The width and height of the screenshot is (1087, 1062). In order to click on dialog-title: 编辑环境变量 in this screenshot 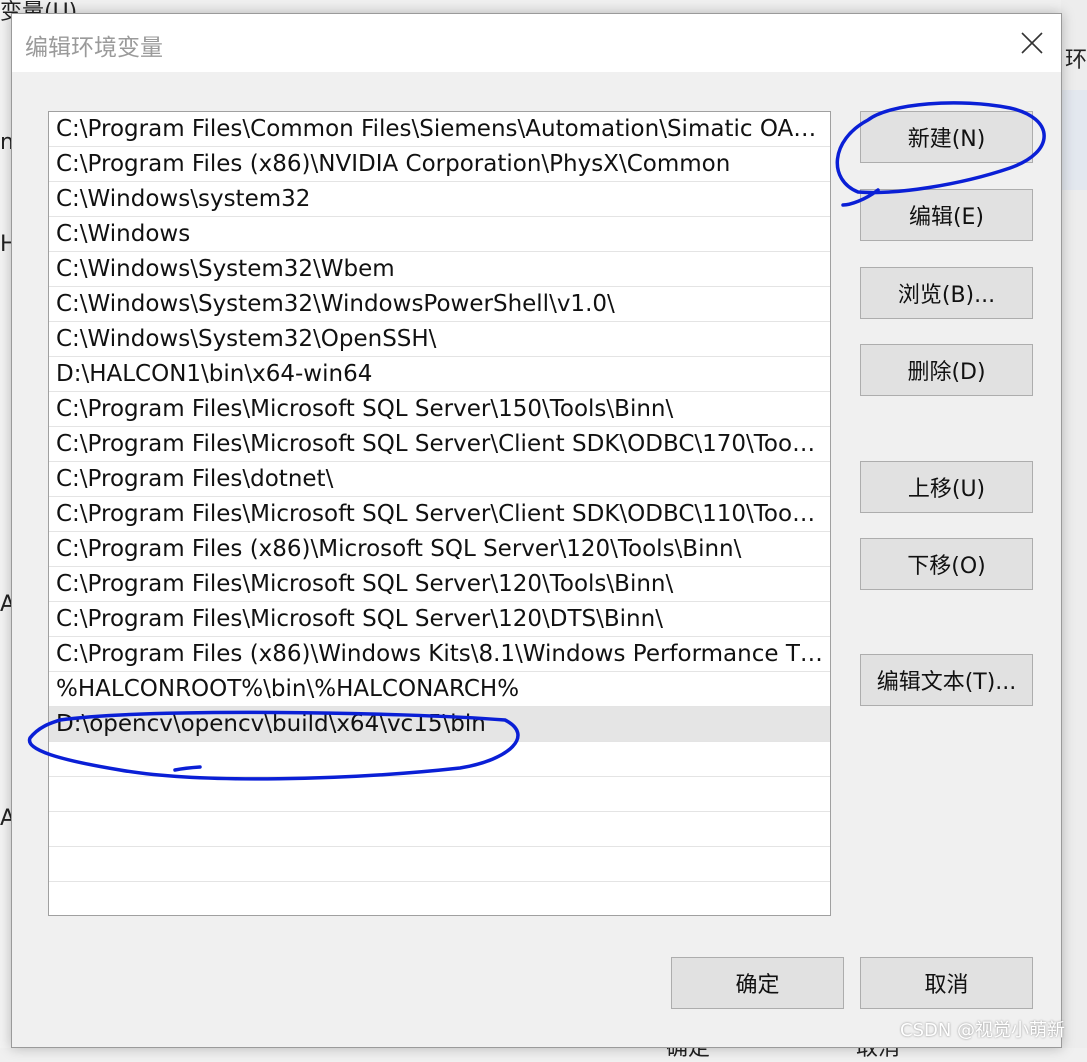, I will do `click(94, 48)`.